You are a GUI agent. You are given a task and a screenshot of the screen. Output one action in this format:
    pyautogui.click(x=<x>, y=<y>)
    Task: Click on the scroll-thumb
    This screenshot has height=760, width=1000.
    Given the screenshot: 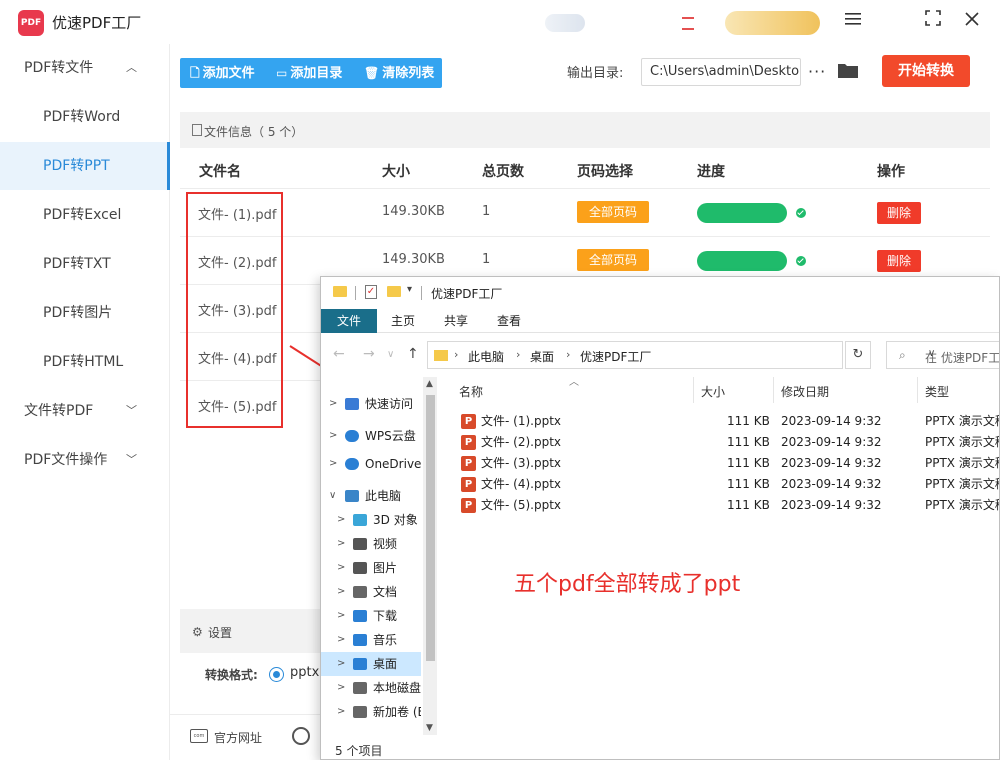 What is the action you would take?
    pyautogui.click(x=430, y=528)
    